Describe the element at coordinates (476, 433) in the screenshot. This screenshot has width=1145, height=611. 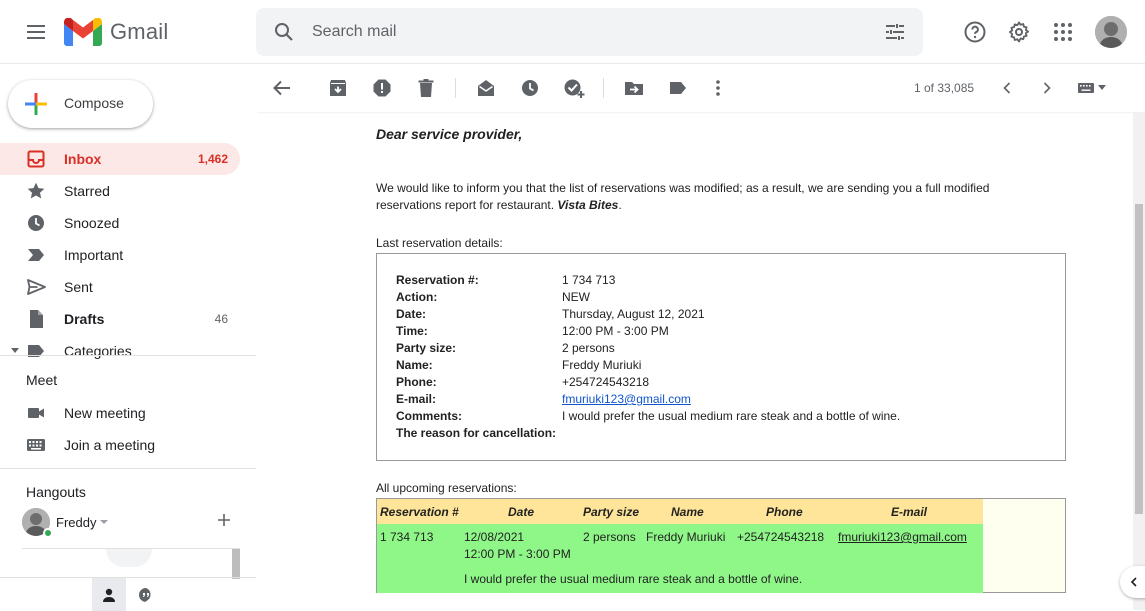
I see `detail-key: The reason for cancellation:` at that location.